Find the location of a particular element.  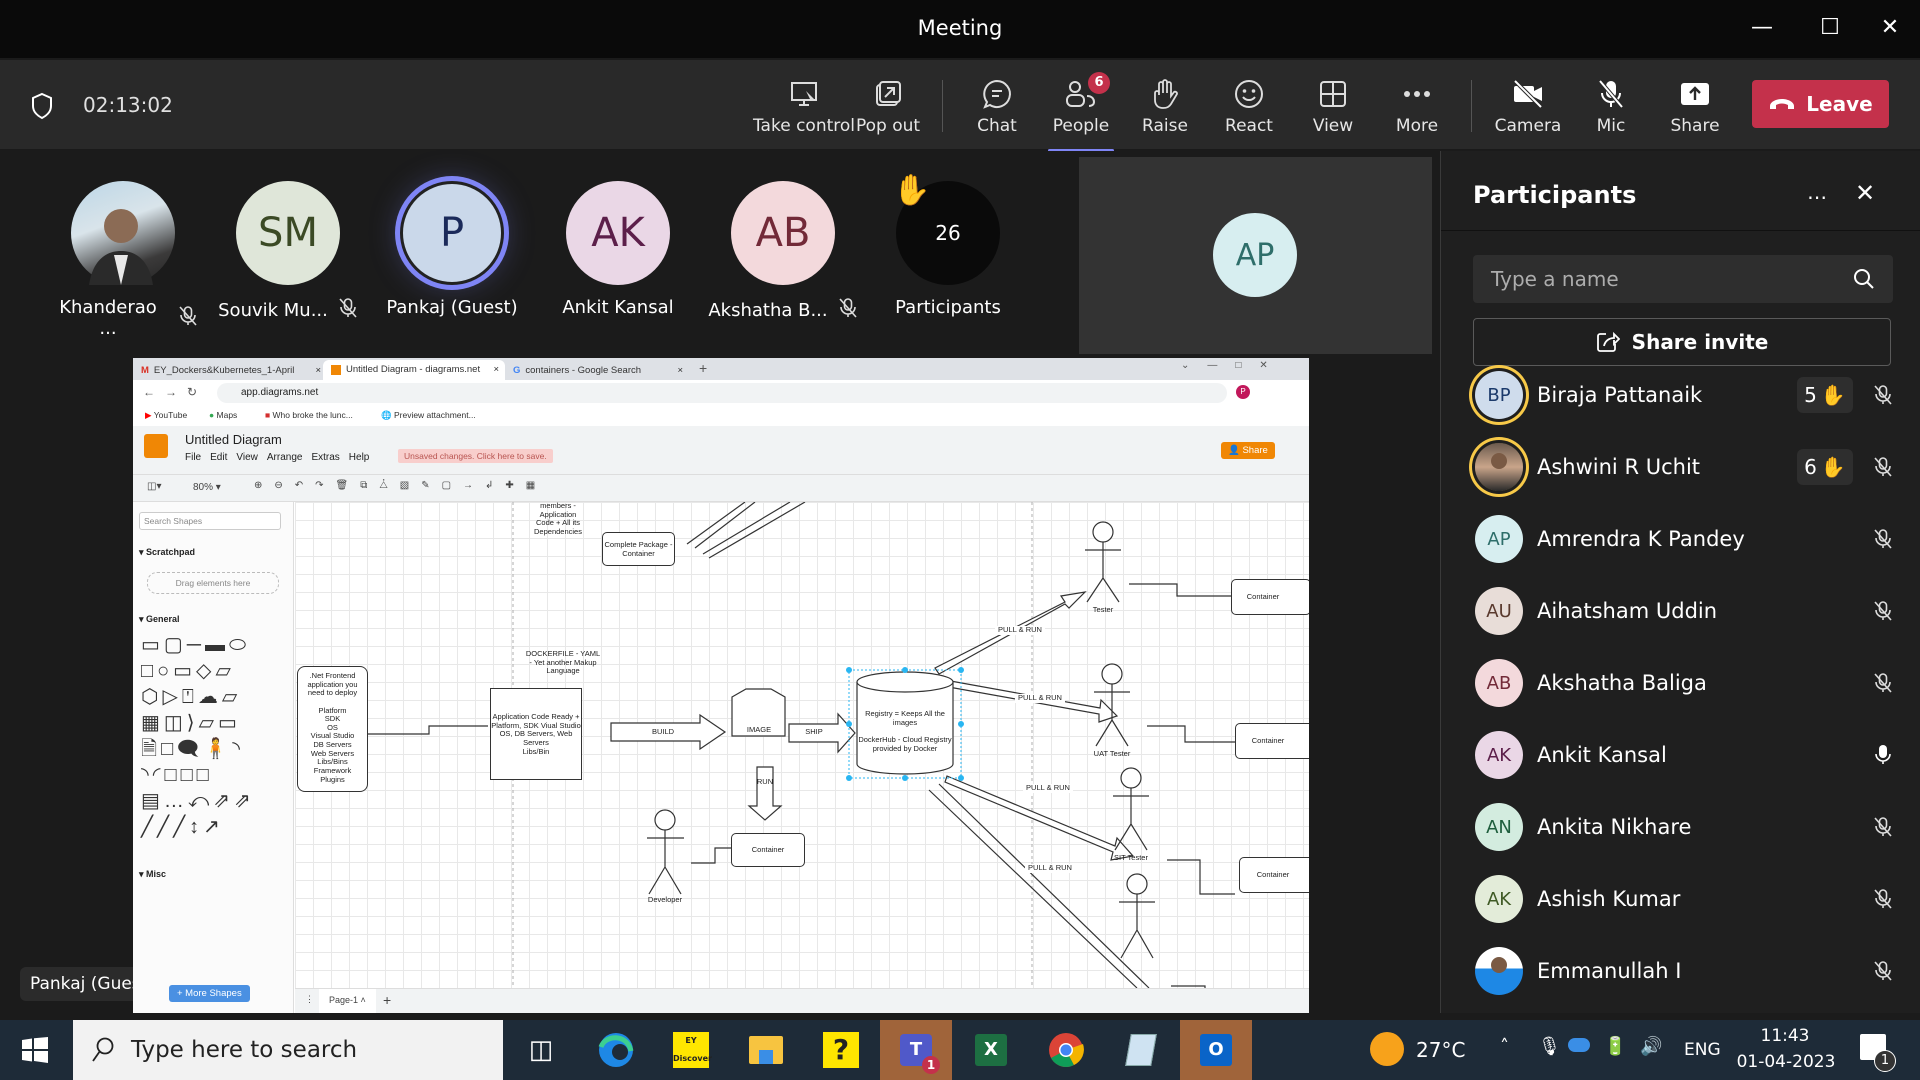

taskbar-excel: X is located at coordinates (991, 1050).